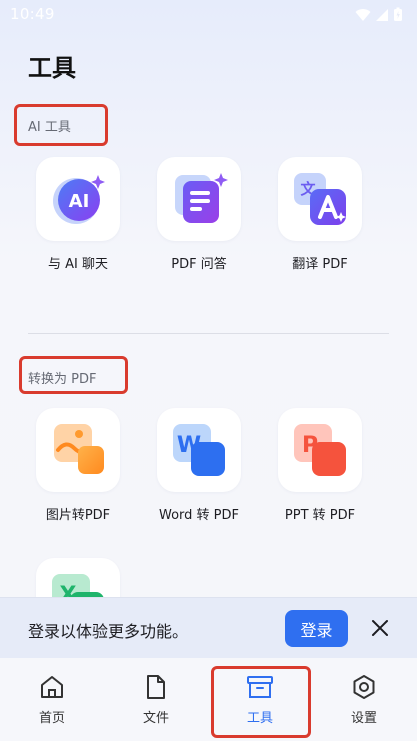 This screenshot has width=417, height=741. I want to click on svg-text: W, so click(189, 445).